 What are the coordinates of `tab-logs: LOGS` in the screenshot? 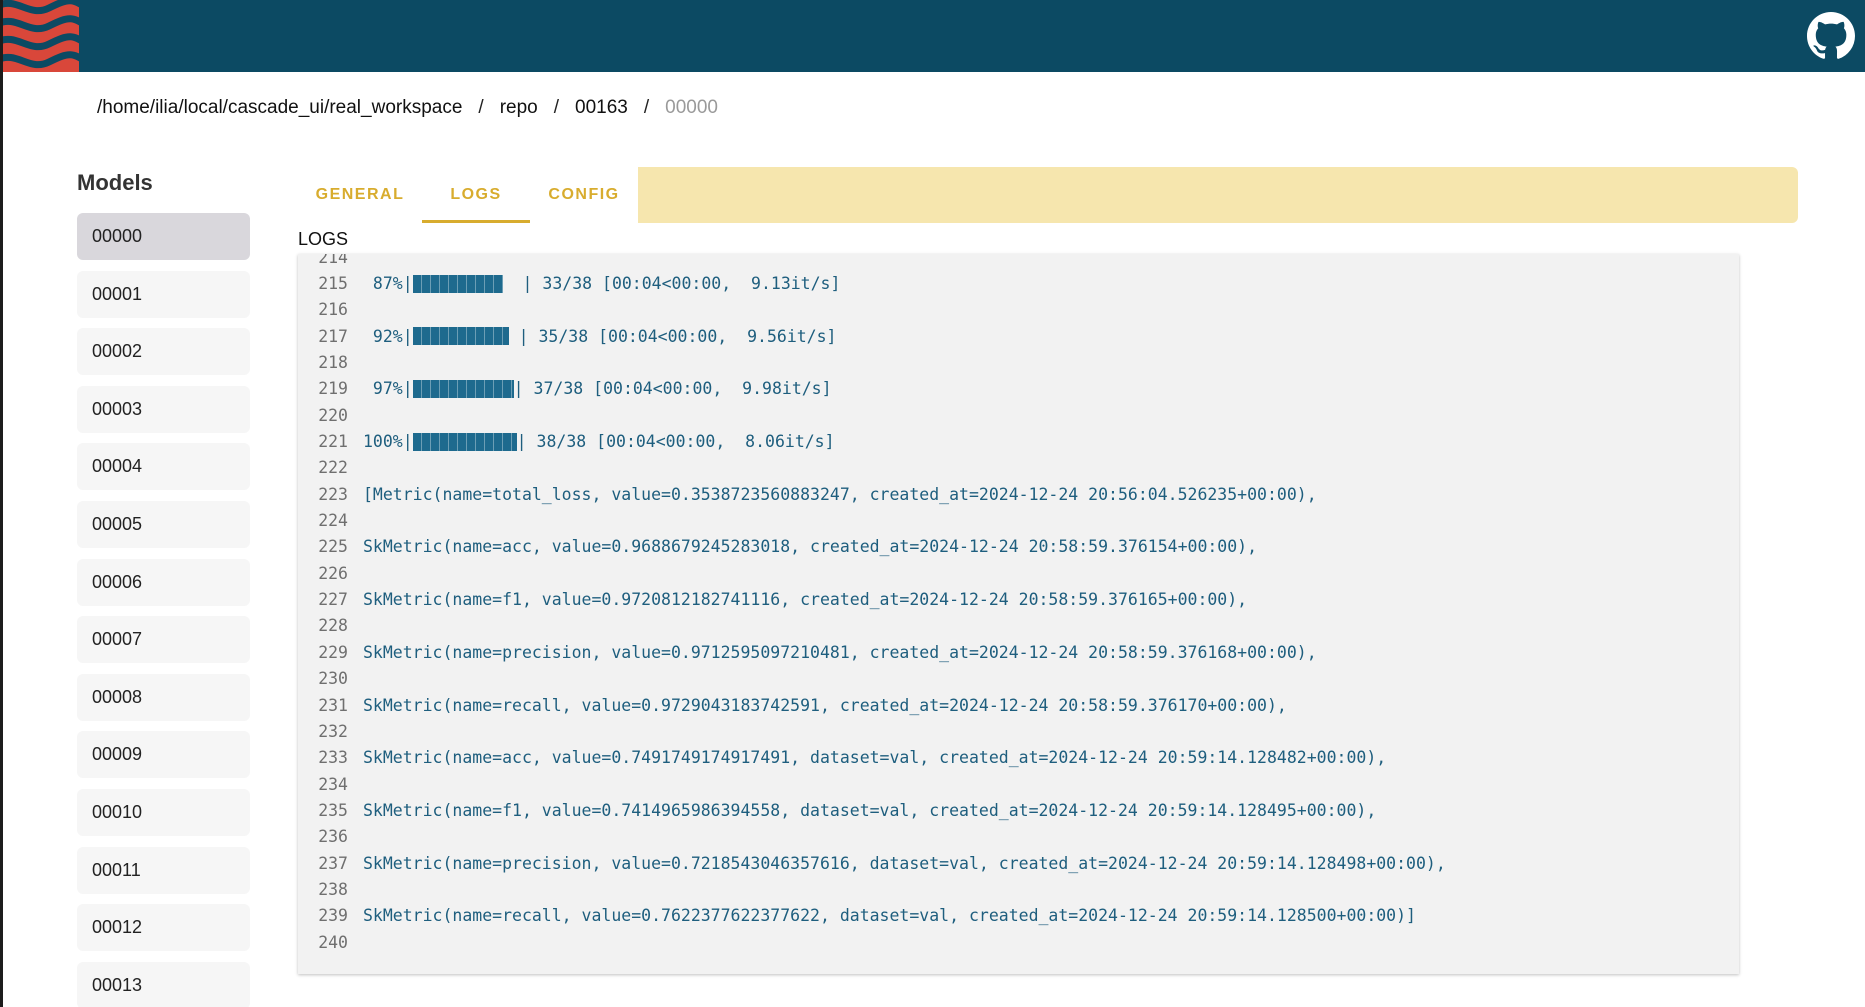 It's located at (476, 195).